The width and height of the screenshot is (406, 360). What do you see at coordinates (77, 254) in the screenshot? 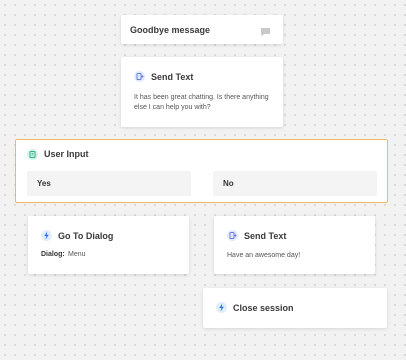
I see `dialog-field-value: Menu` at bounding box center [77, 254].